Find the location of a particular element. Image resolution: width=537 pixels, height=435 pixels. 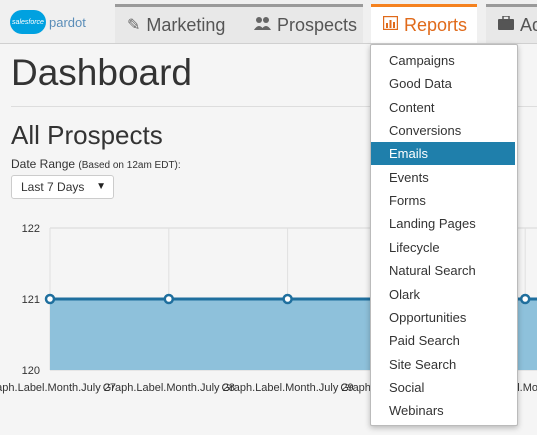

menu-item-good-data: Good Data is located at coordinates (443, 83).